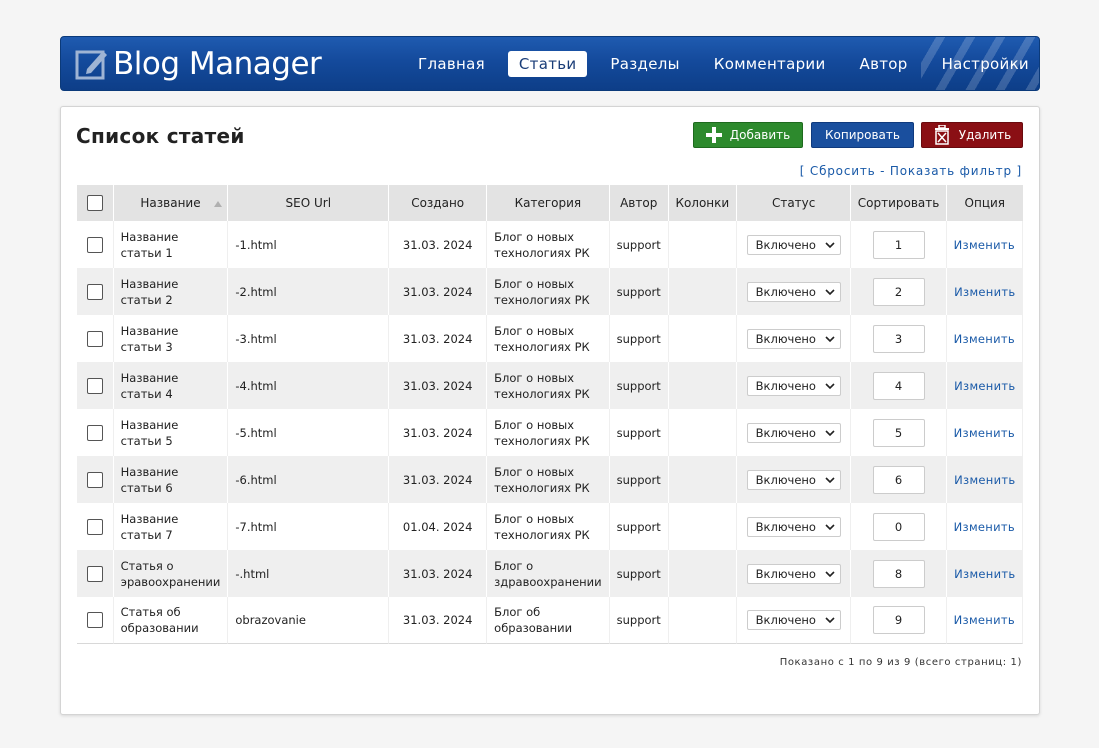 Image resolution: width=1099 pixels, height=748 pixels. Describe the element at coordinates (171, 620) in the screenshot. I see `cell-name: Статья об образовании` at that location.